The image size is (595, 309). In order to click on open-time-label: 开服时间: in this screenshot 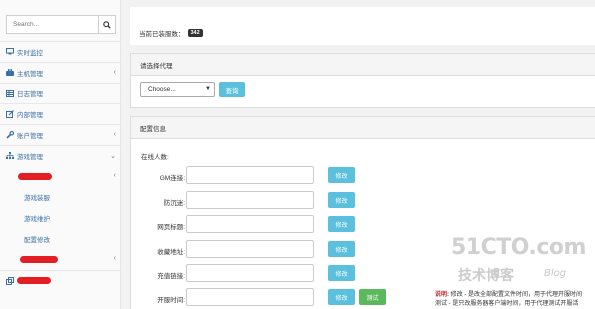, I will do `click(171, 300)`.